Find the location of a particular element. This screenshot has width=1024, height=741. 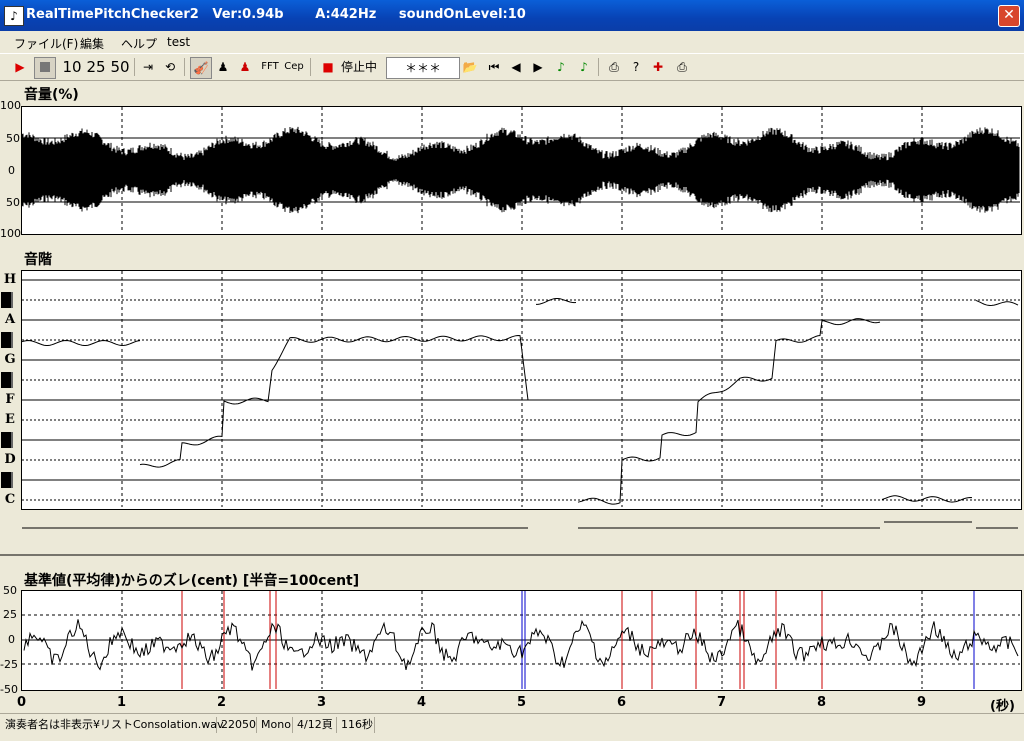

waveform-trace is located at coordinates (520, 170).